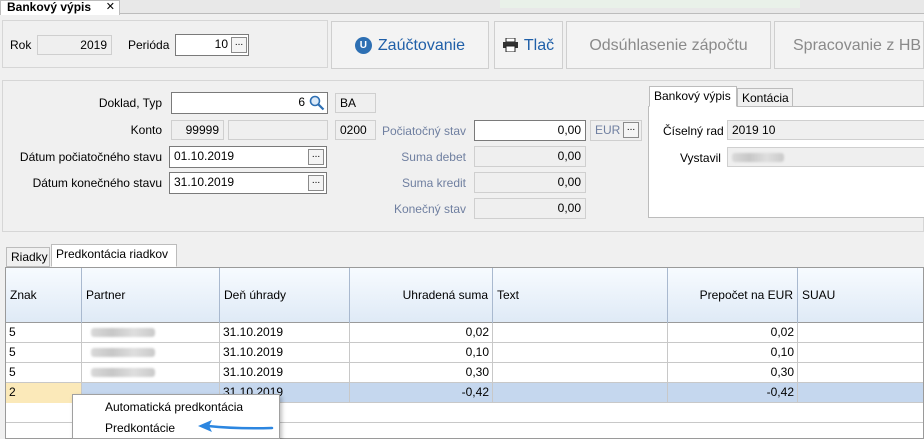  I want to click on tab-bankovy-vypis: Bankový výpis, so click(693, 96).